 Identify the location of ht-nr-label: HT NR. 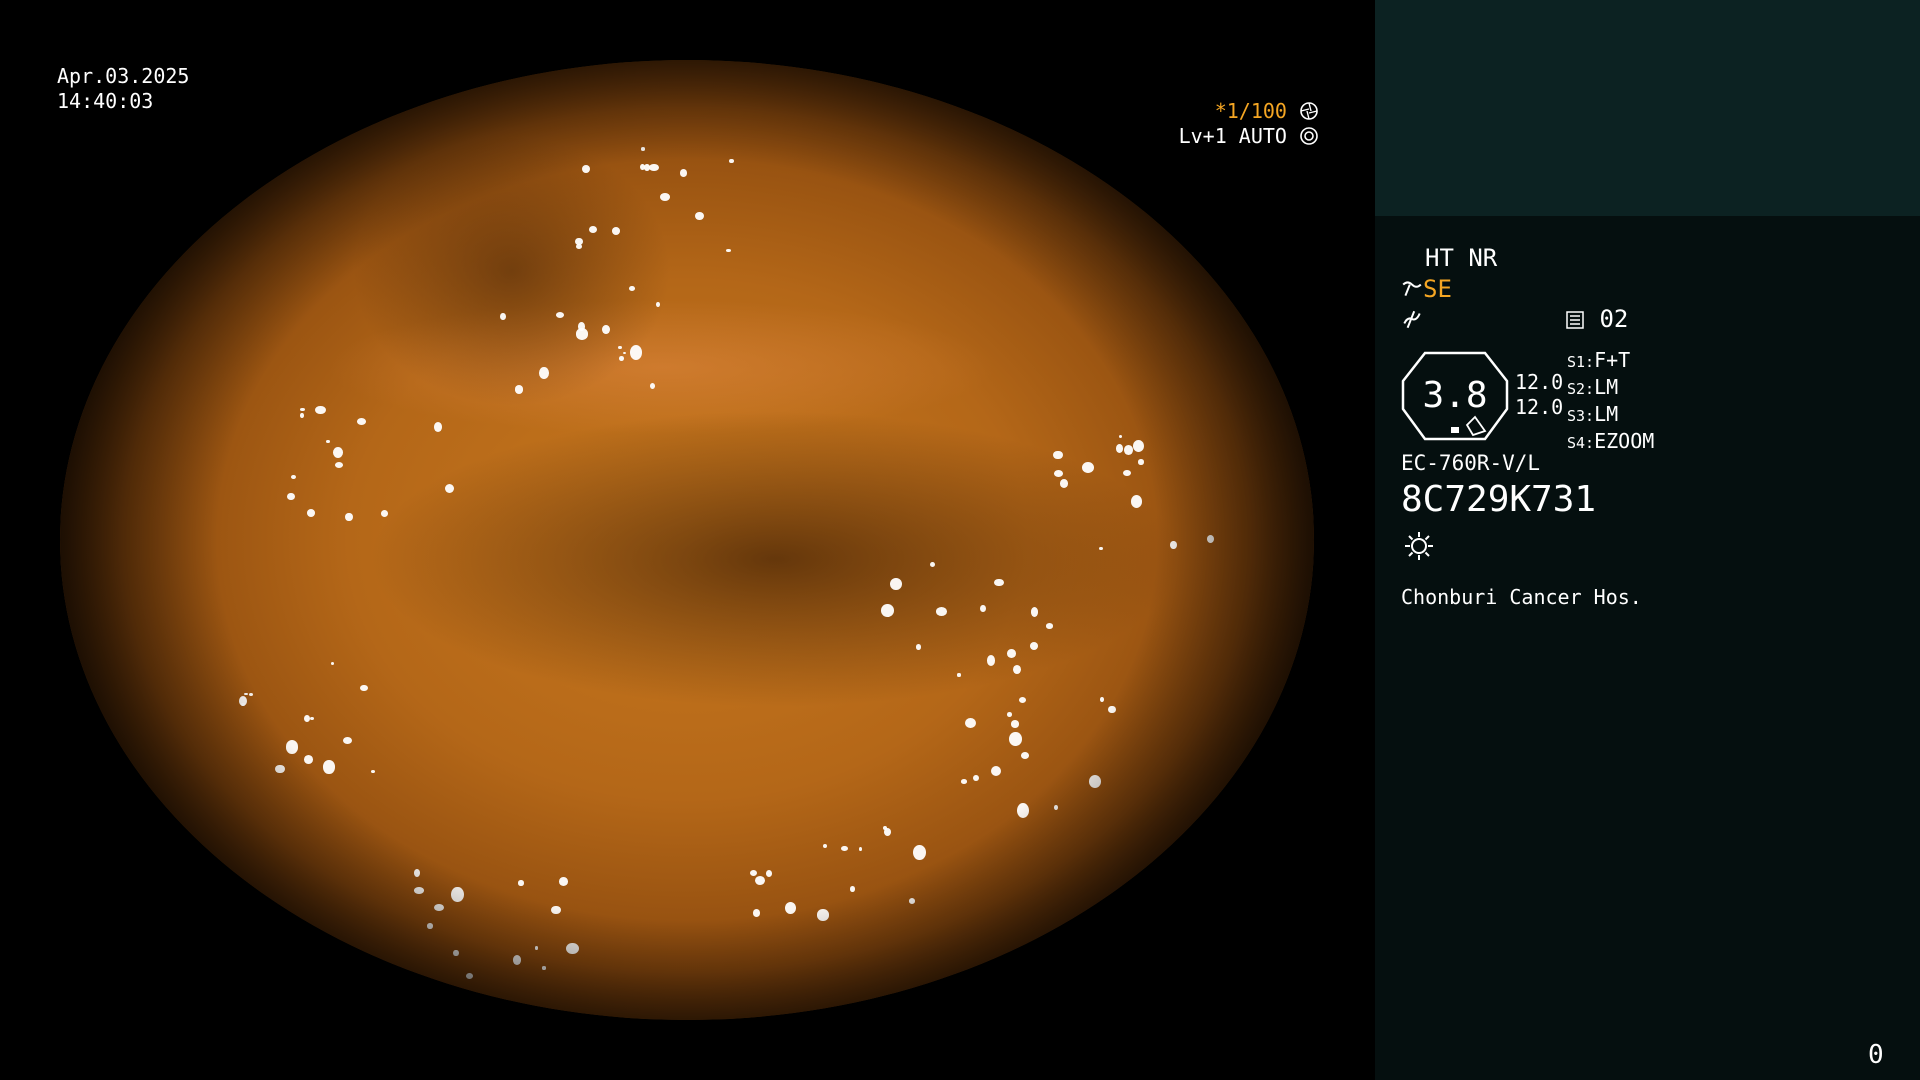
(1461, 258).